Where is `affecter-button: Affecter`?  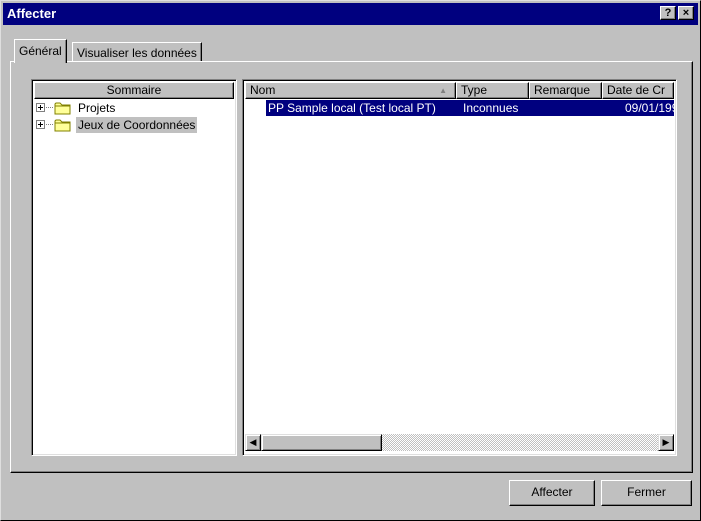 affecter-button: Affecter is located at coordinates (552, 493).